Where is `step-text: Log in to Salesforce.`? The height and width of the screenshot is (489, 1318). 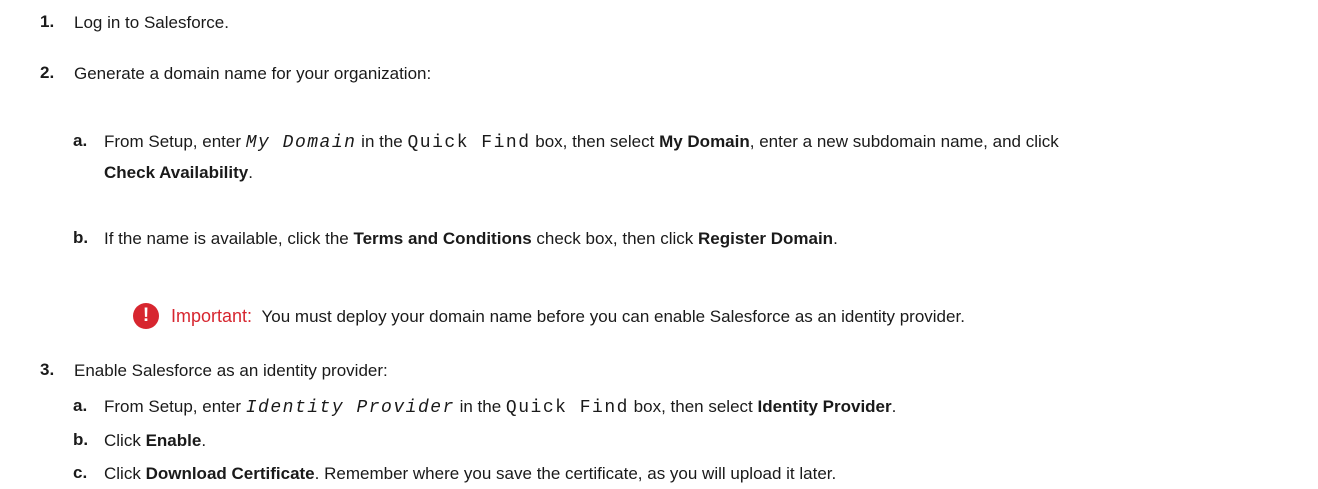
step-text: Log in to Salesforce. is located at coordinates (151, 22).